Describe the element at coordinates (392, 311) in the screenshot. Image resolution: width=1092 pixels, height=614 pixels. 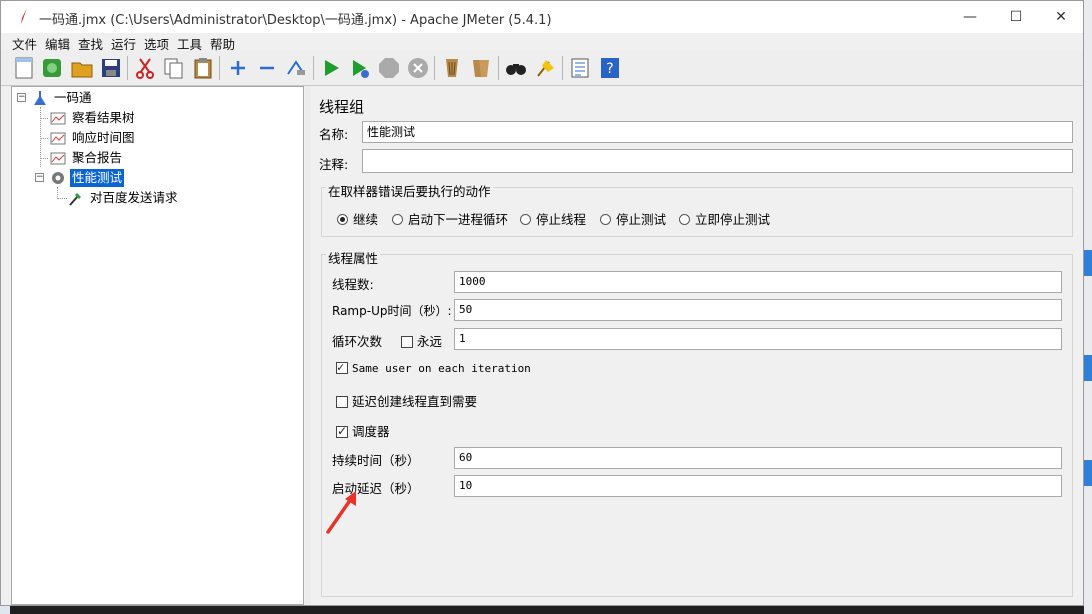
I see `rampup-label: Ramp-Up时间（秒）:` at that location.